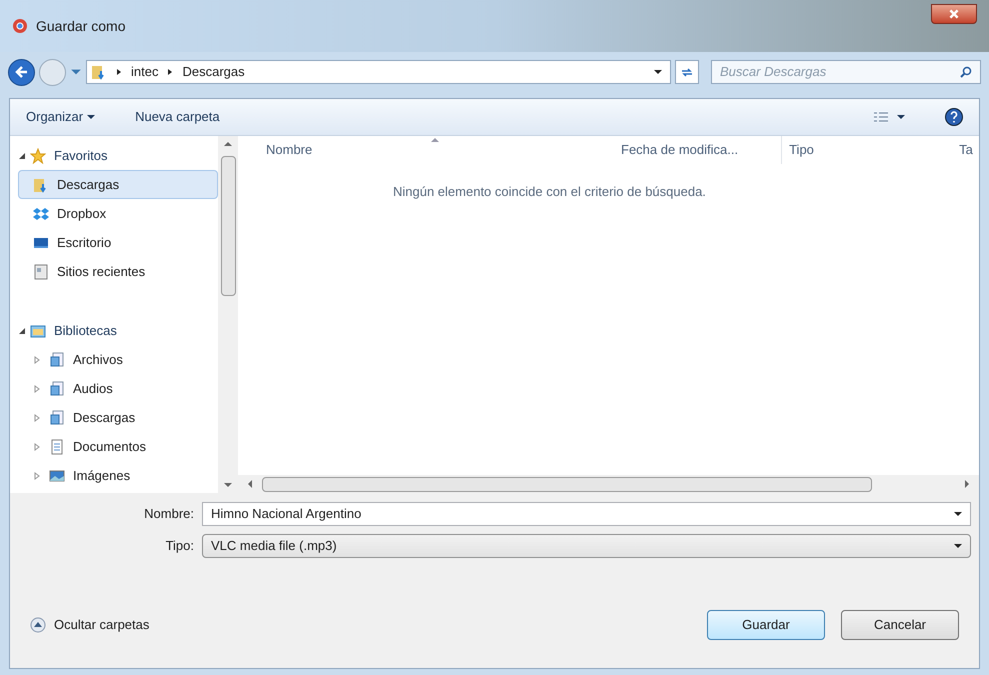 The height and width of the screenshot is (675, 989). Describe the element at coordinates (20, 26) in the screenshot. I see `app-icon` at that location.